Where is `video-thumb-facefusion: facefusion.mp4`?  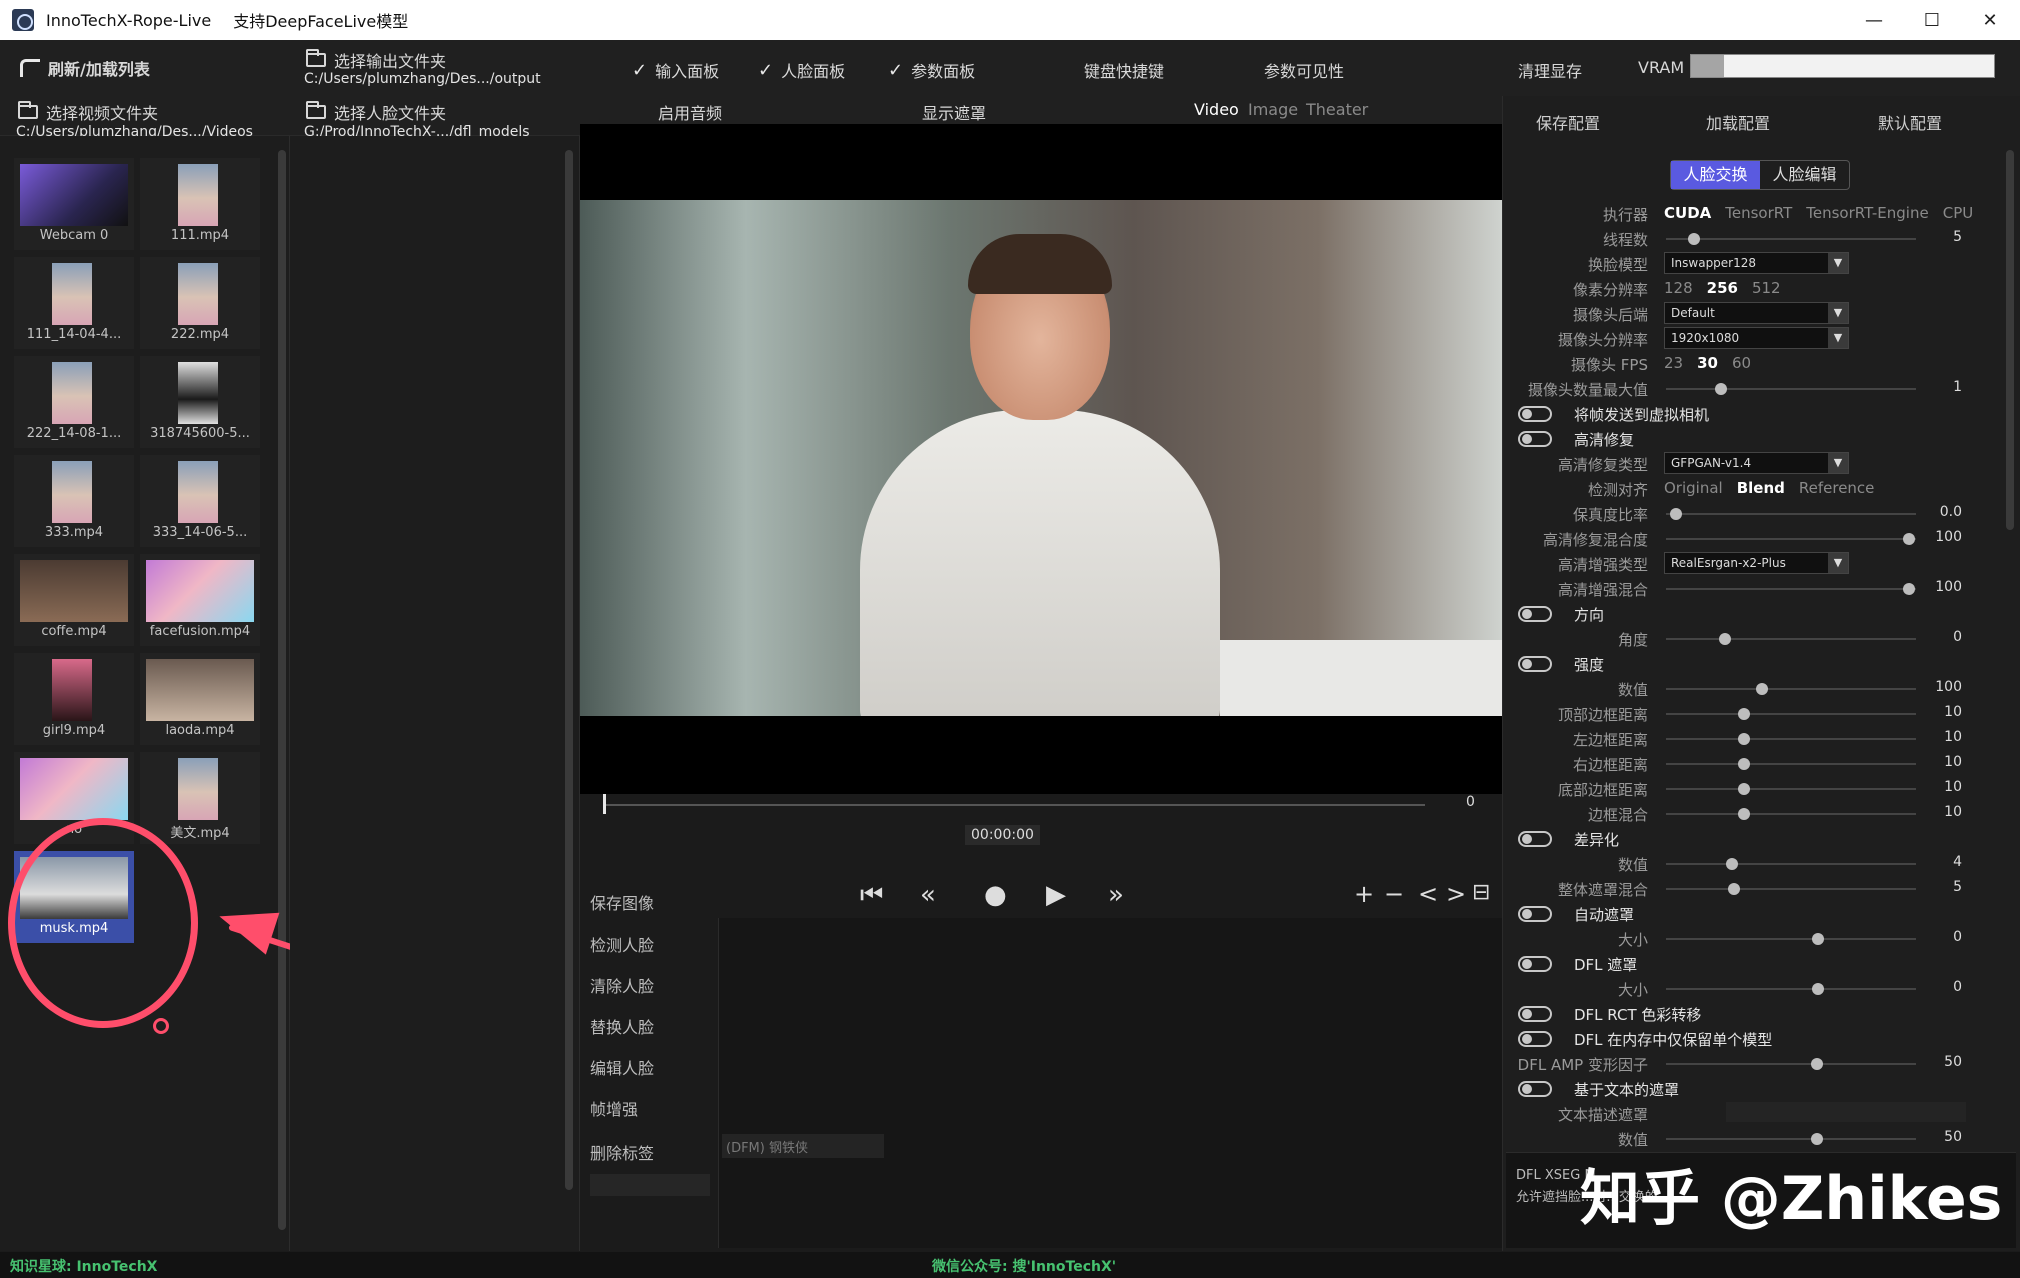
video-thumb-facefusion: facefusion.mp4 is located at coordinates (200, 600).